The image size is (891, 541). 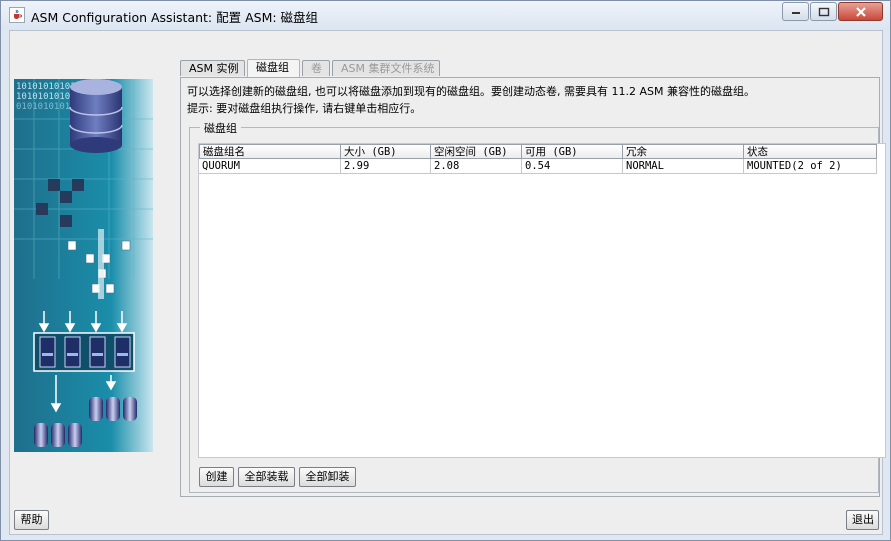 I want to click on java-cup-icon, so click(x=17, y=15).